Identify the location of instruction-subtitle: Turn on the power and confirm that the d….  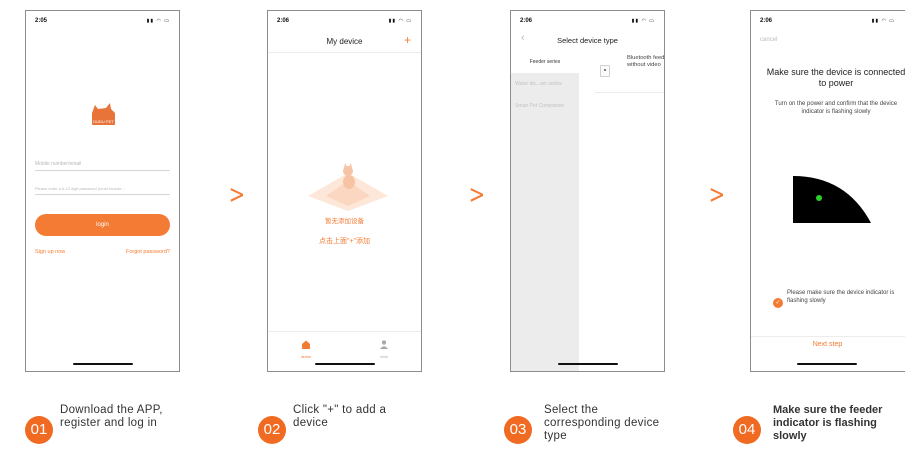
(836, 108).